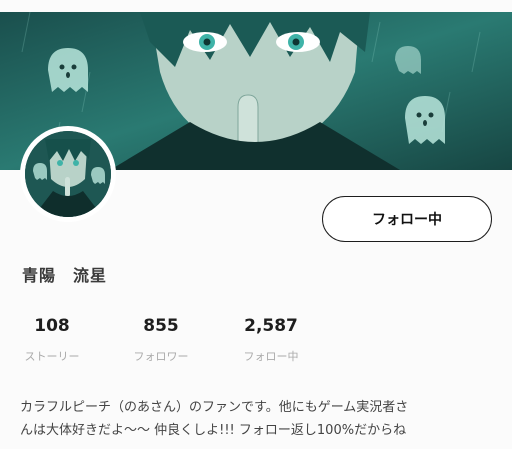  I want to click on bio-line-1: カラフルピーチ（のあさん）のファンです。他にもゲーム実況者さ, so click(214, 407).